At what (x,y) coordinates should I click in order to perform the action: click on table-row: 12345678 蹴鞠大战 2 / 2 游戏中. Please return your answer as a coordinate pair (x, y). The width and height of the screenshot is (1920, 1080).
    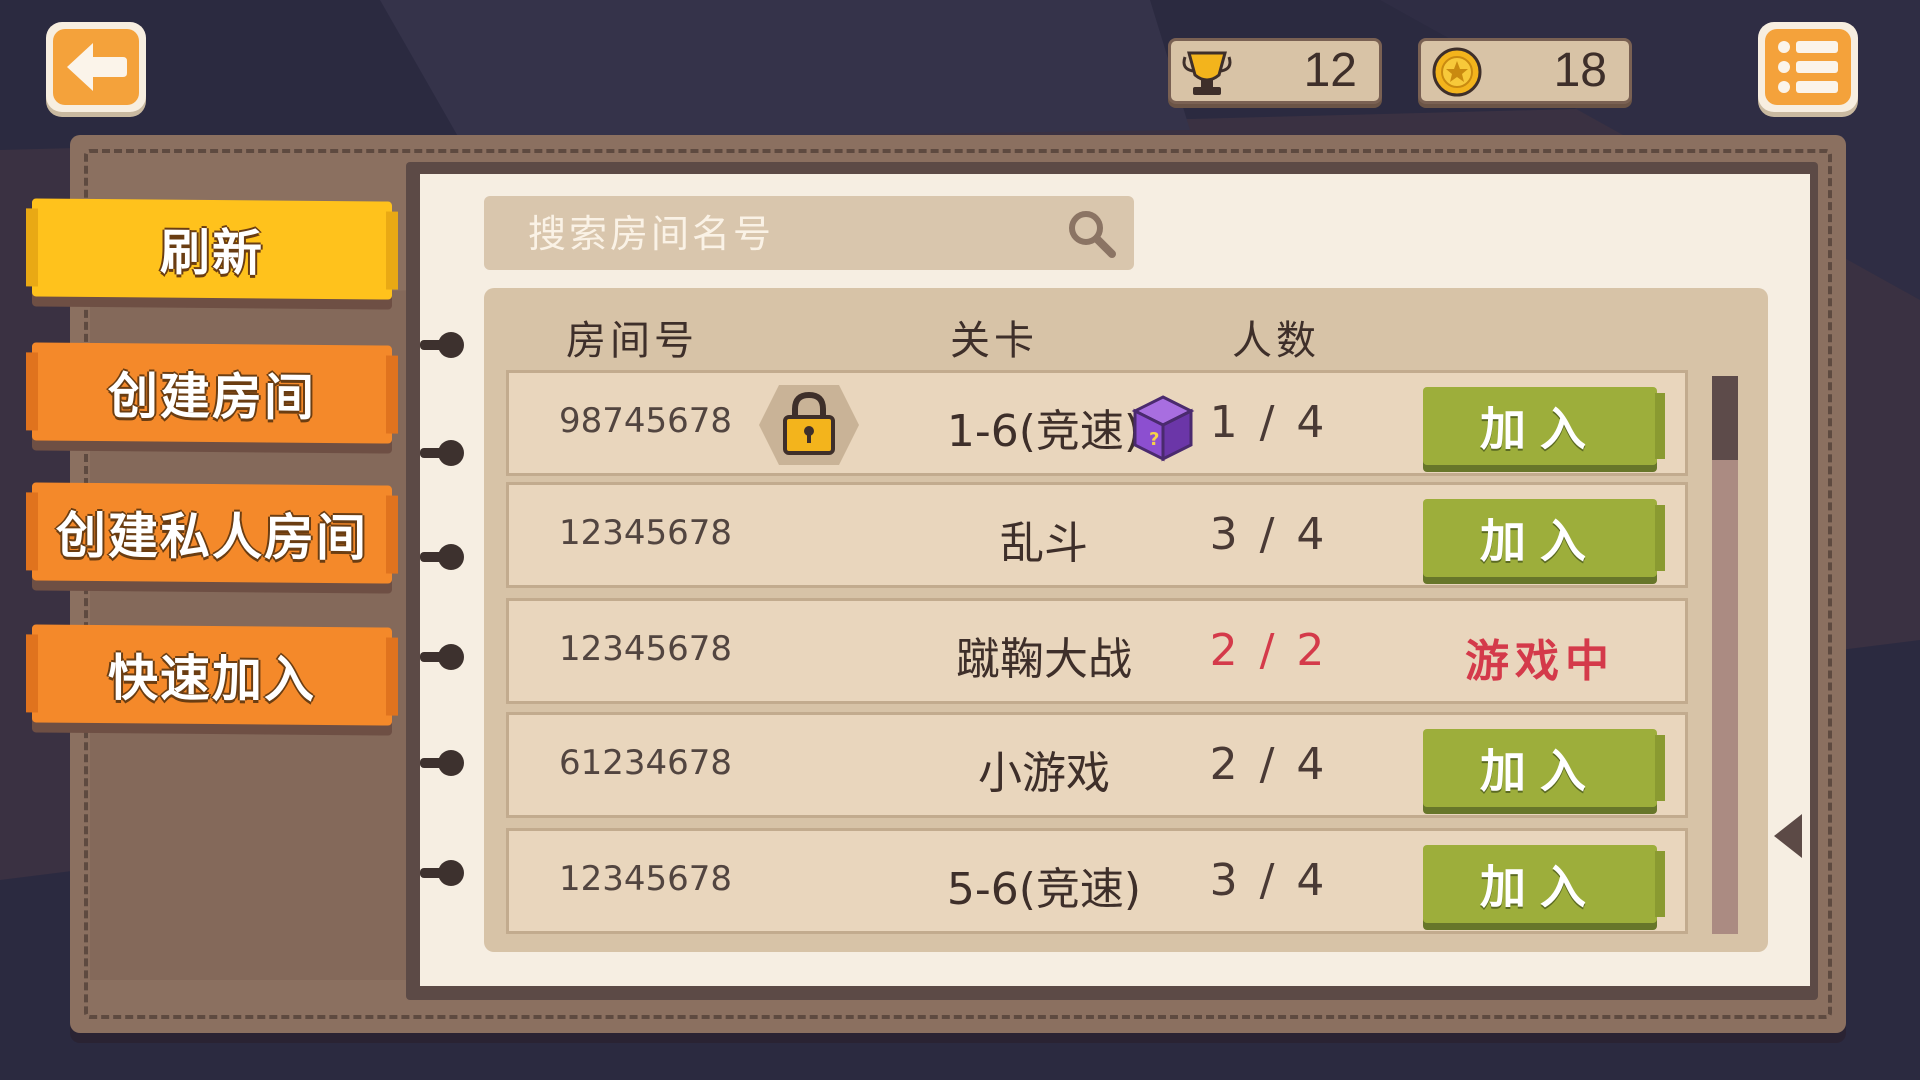
    Looking at the image, I should click on (1097, 651).